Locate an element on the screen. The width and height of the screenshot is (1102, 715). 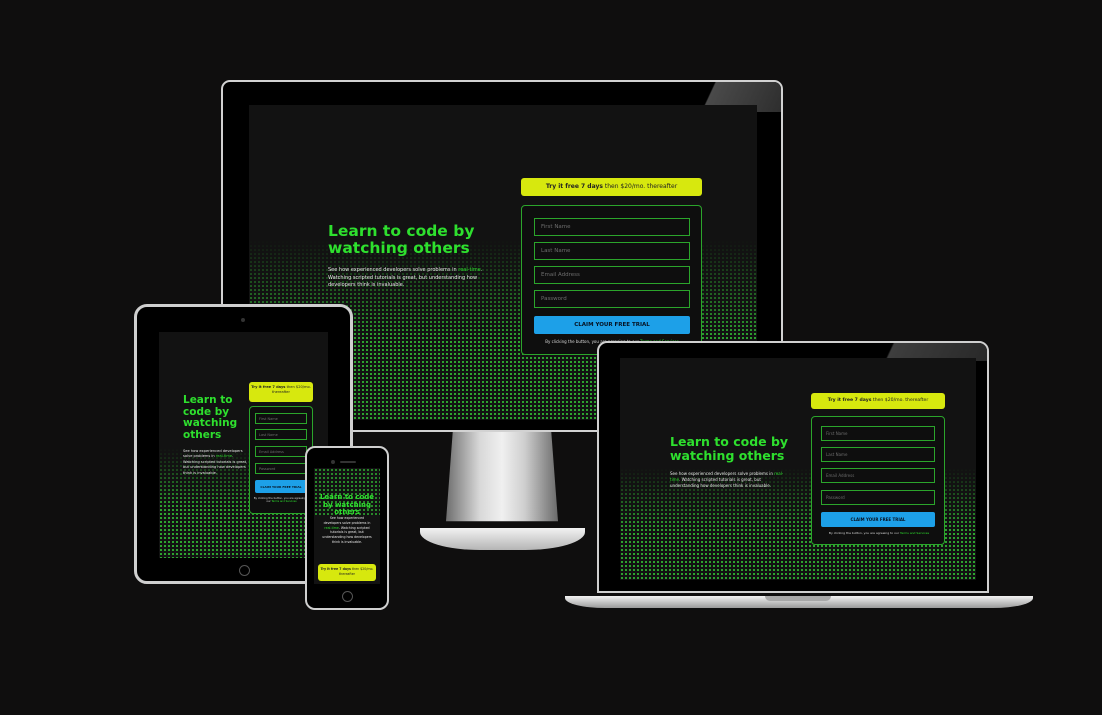
phone-speaker is located at coordinates (348, 462).